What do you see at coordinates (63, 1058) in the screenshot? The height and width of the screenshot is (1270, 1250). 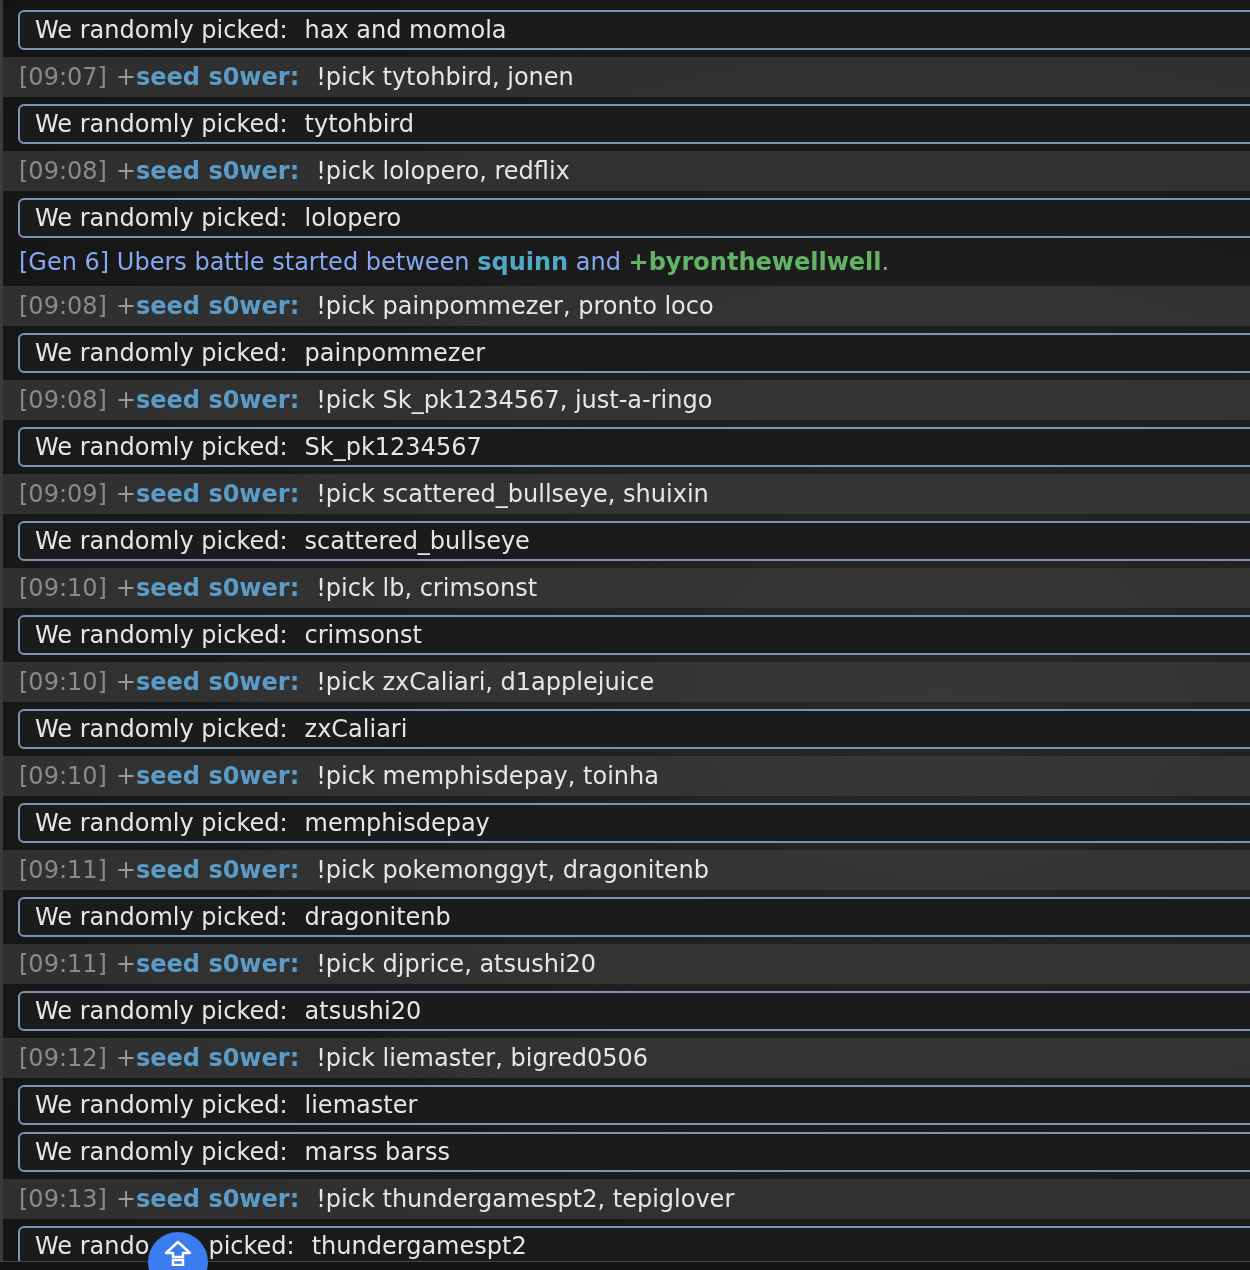 I see `timestamp: [09:12]` at bounding box center [63, 1058].